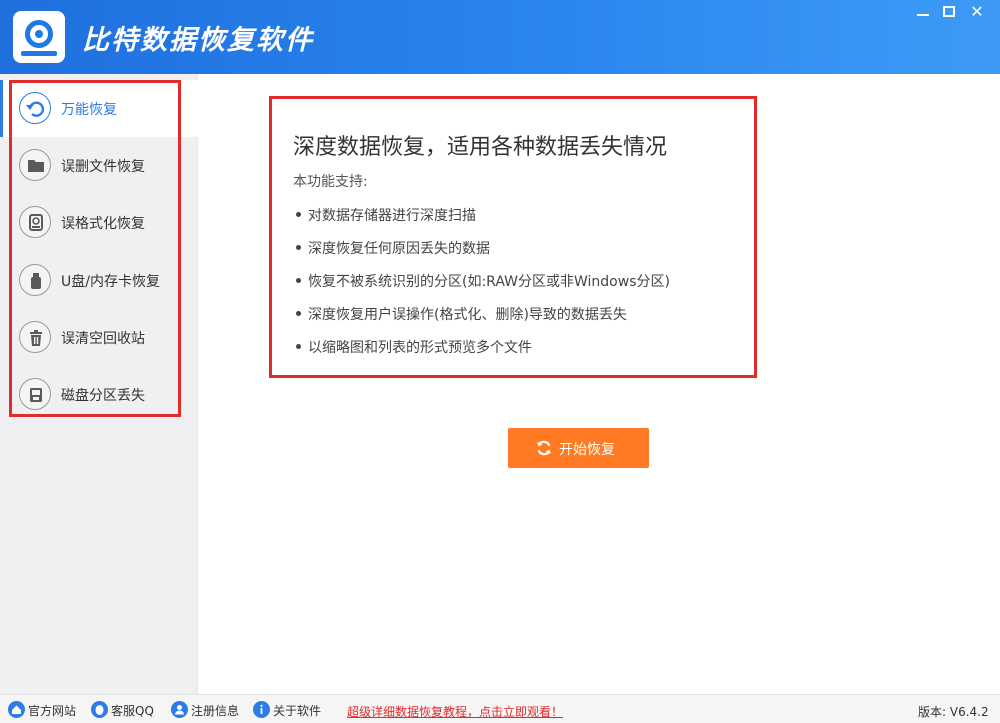 Image resolution: width=1000 pixels, height=723 pixels. Describe the element at coordinates (483, 281) in the screenshot. I see `feature-bullet: 恢复不被系统识别的分区(如:RAW分区或非Windows分区)` at that location.